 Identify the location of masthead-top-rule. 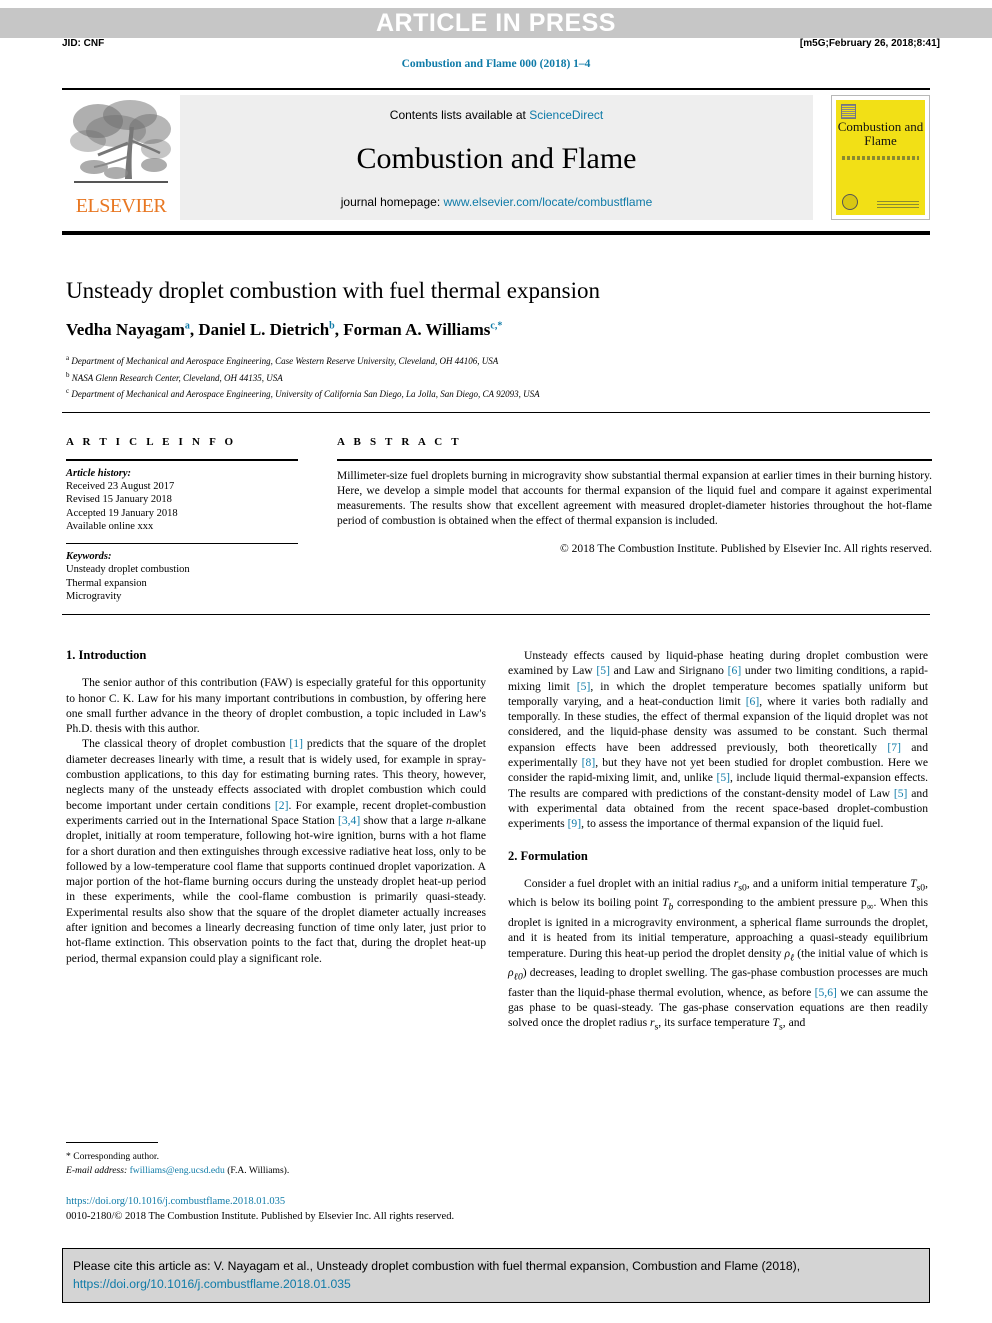
(496, 89).